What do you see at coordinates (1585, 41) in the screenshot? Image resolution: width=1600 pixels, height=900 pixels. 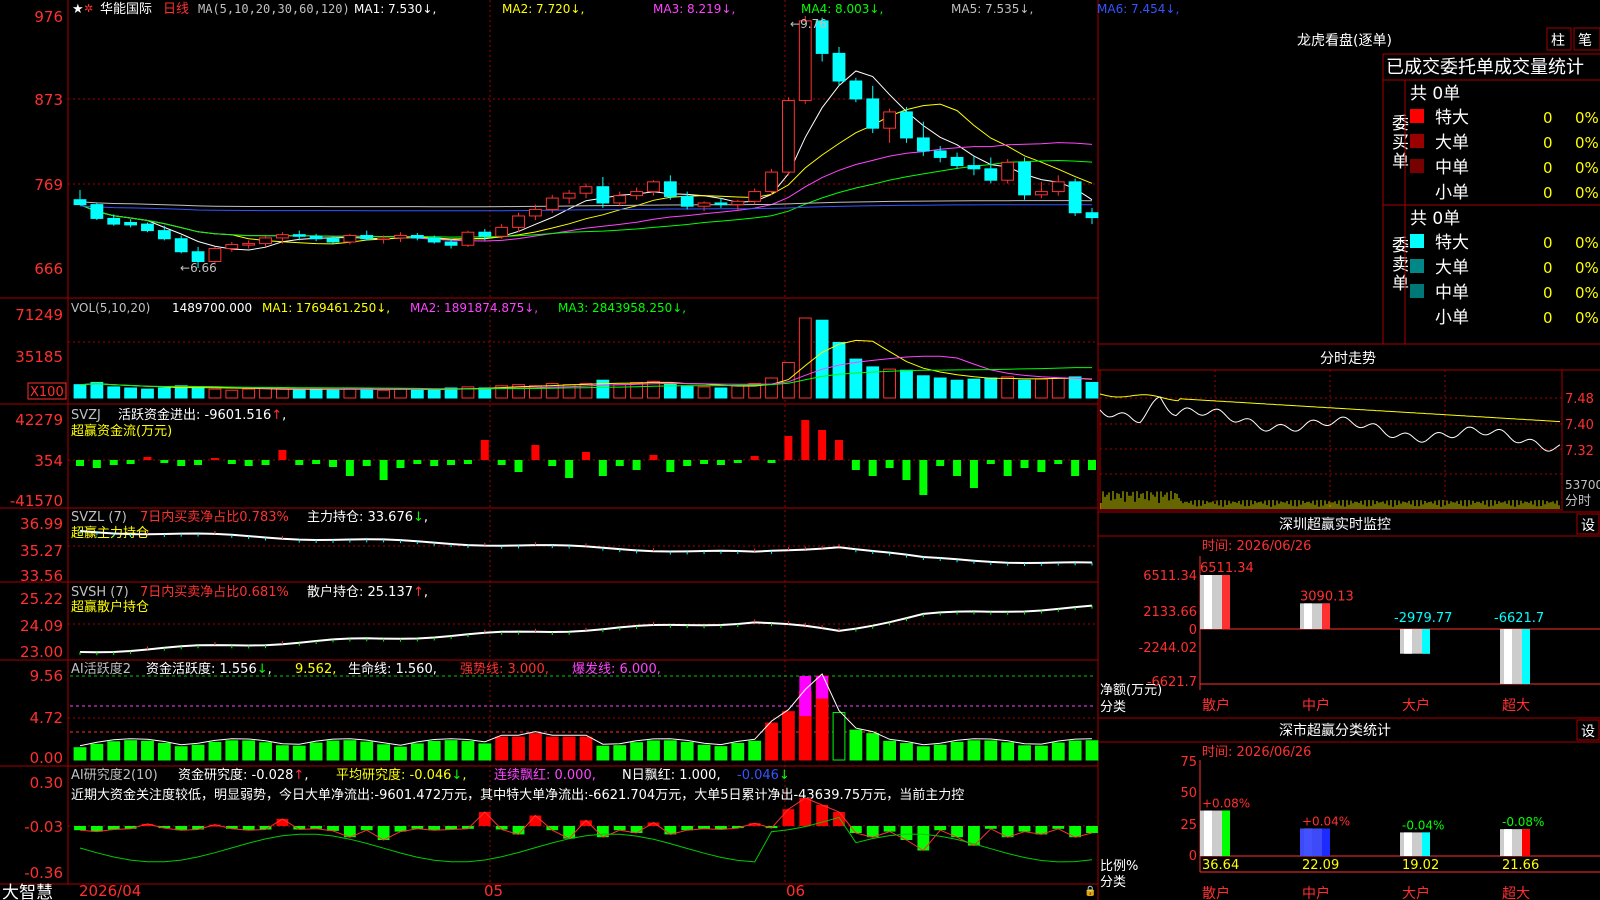 I see `tab-bi-label: 笔` at bounding box center [1585, 41].